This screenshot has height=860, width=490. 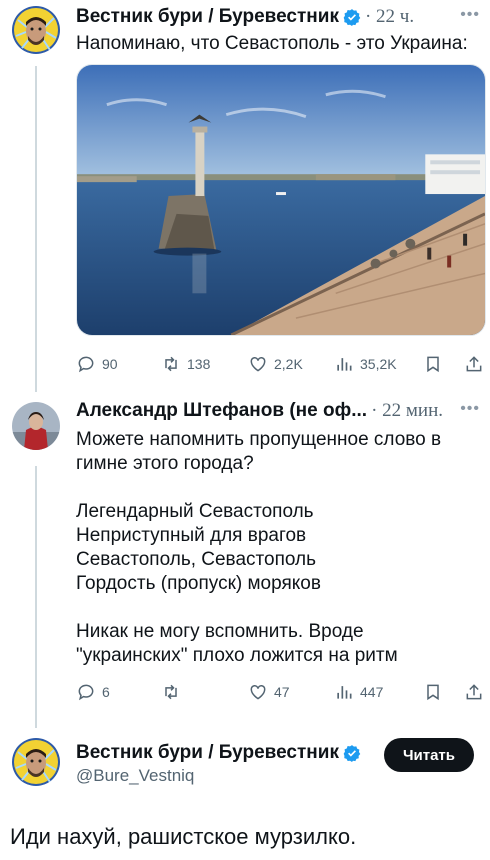 What do you see at coordinates (429, 755) in the screenshot?
I see `follow-button: Читать` at bounding box center [429, 755].